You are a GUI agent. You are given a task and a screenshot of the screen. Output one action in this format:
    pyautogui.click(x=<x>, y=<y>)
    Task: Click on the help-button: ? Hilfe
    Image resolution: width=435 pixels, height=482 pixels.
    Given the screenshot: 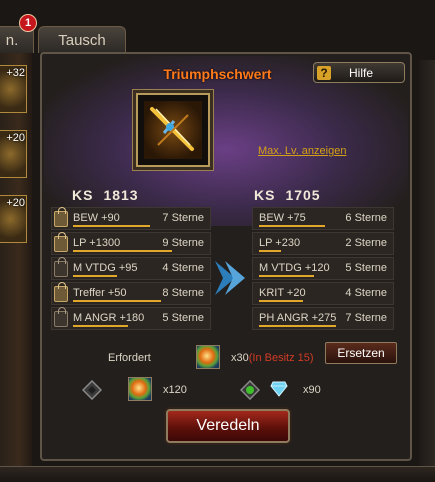 What is the action you would take?
    pyautogui.click(x=359, y=72)
    